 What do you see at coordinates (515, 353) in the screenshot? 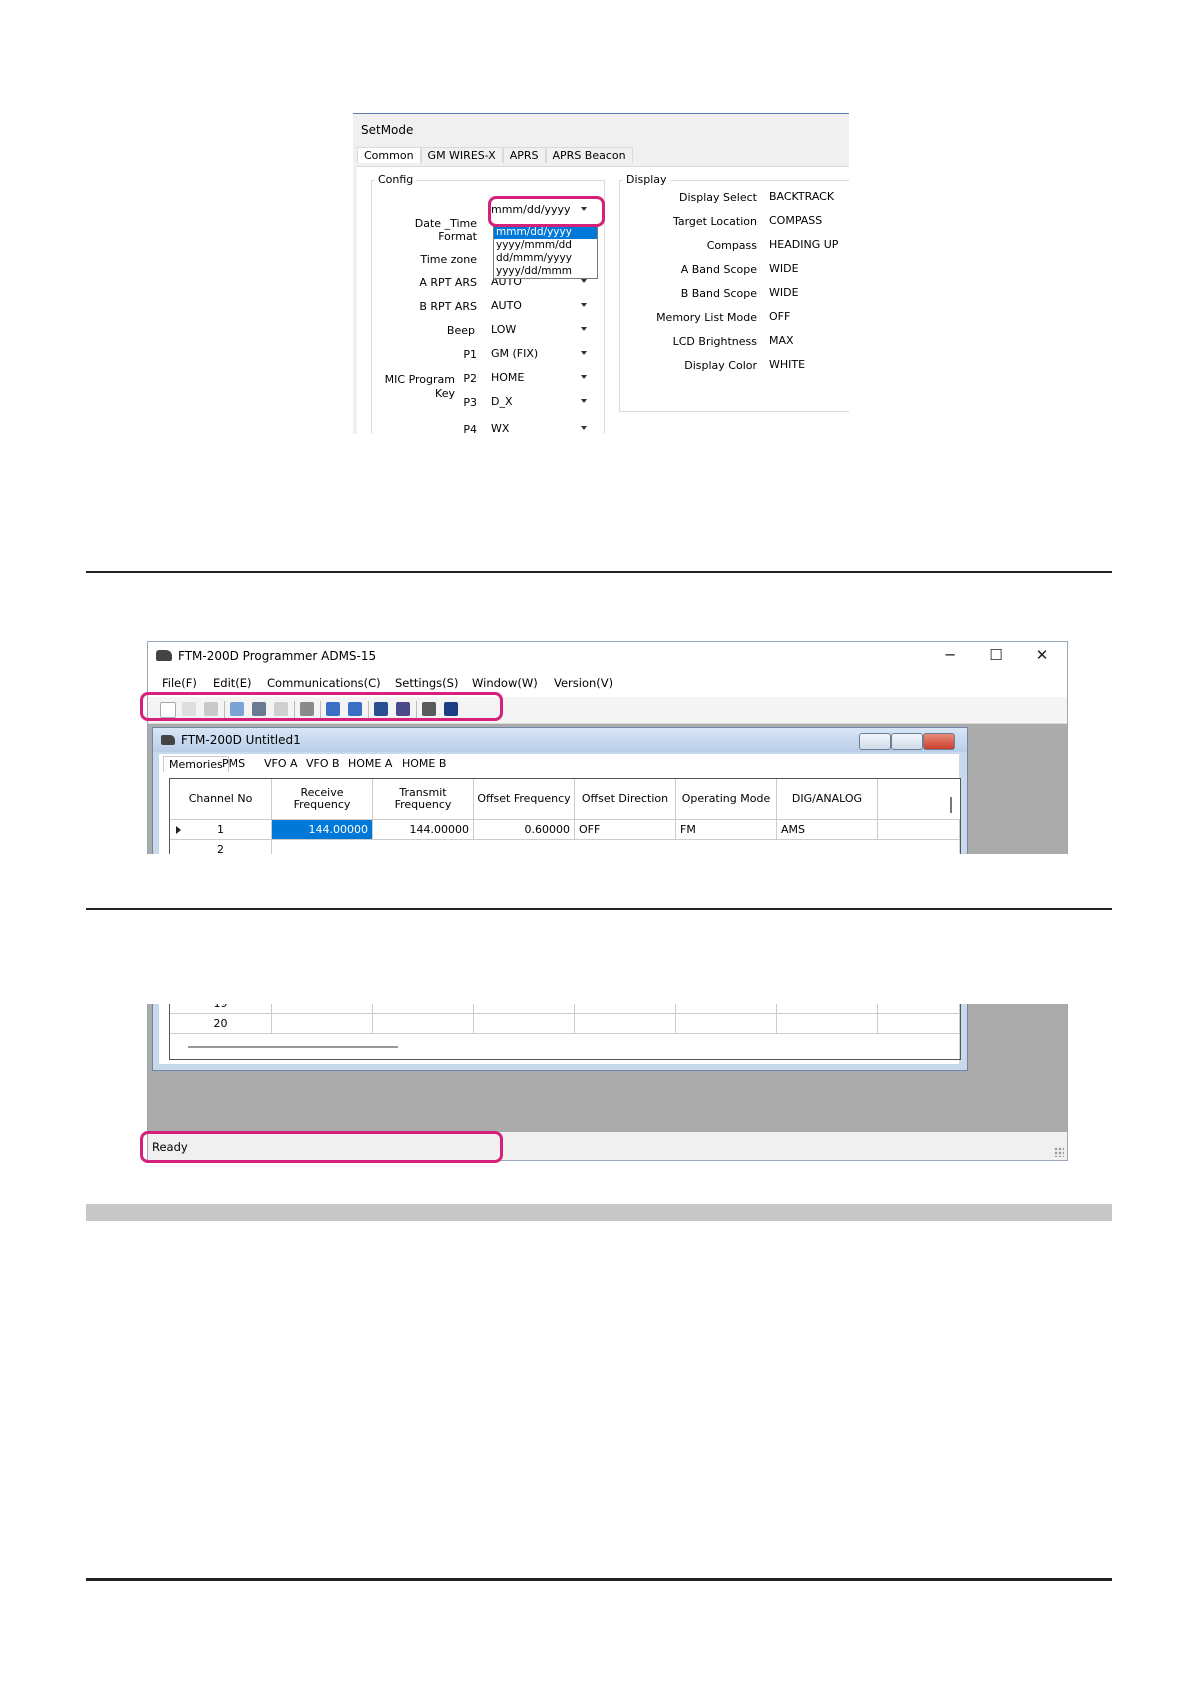
I see `p1-value: GM (FIX)` at bounding box center [515, 353].